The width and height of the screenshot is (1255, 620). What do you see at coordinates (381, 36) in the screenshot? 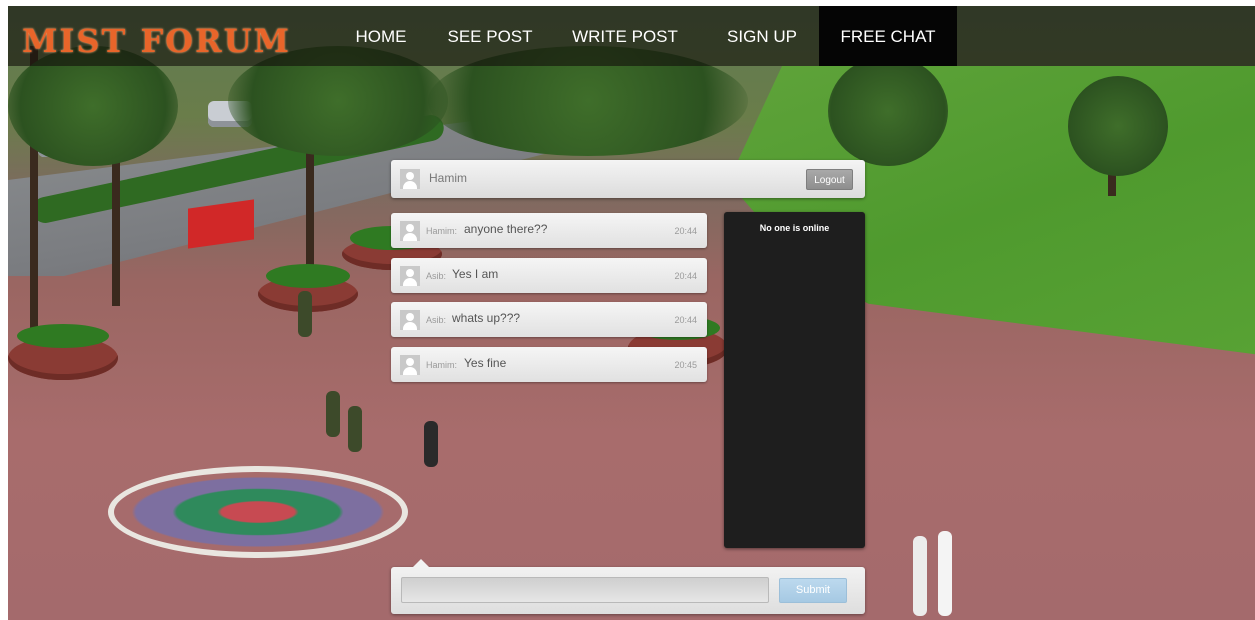
I see `nav-item-home: HOME` at bounding box center [381, 36].